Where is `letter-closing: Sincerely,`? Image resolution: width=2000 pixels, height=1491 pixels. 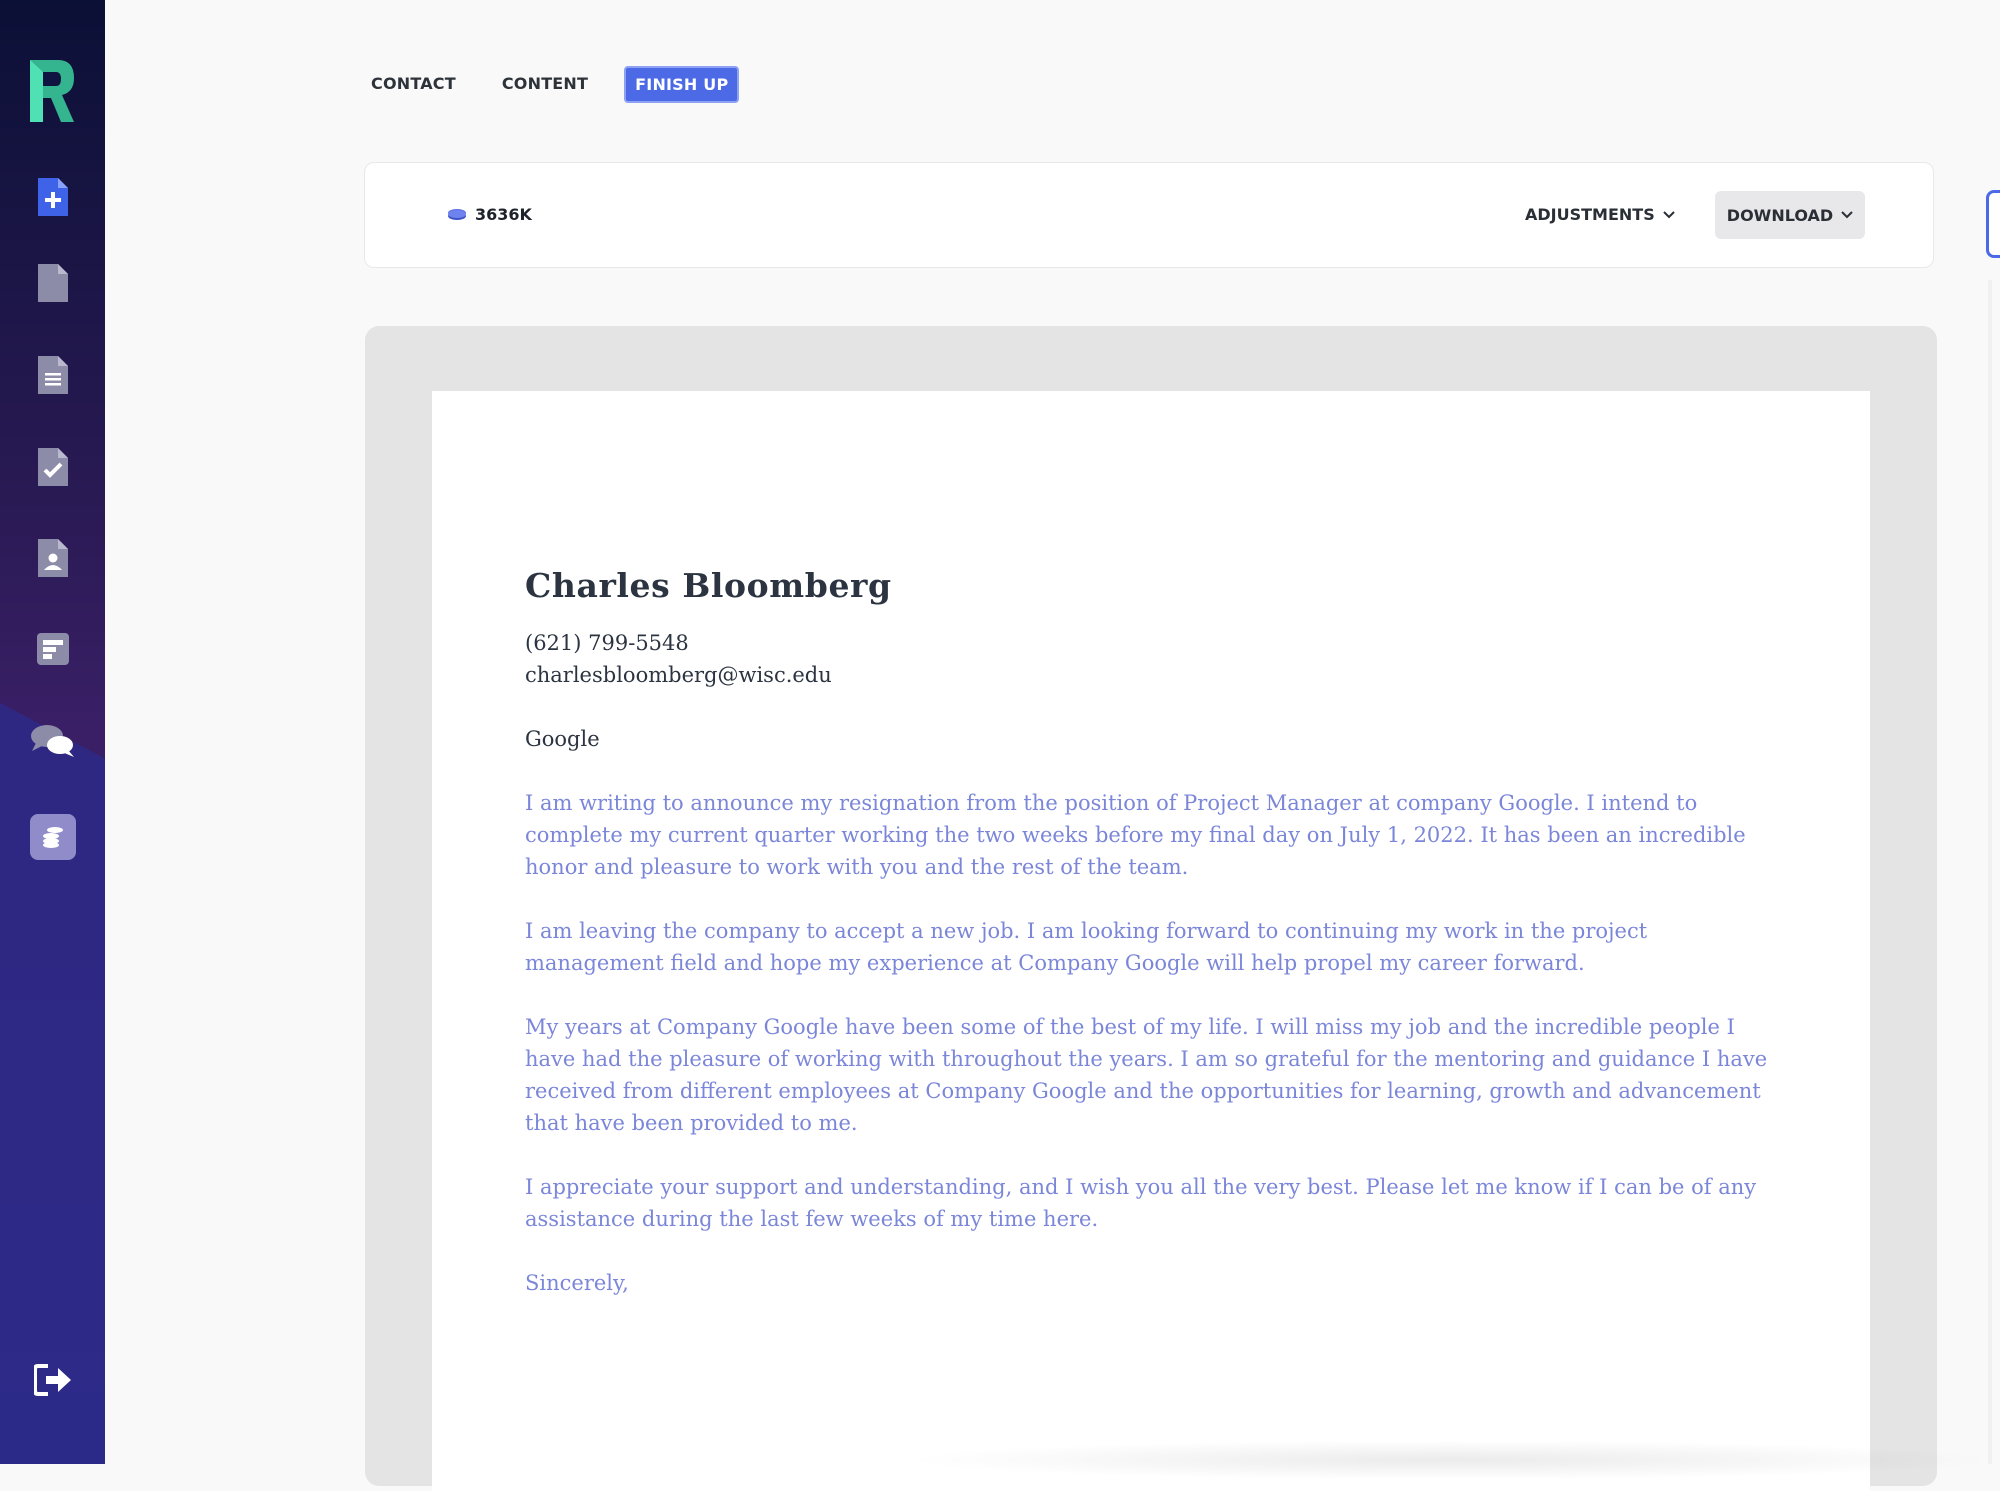
letter-closing: Sincerely, is located at coordinates (1155, 1283).